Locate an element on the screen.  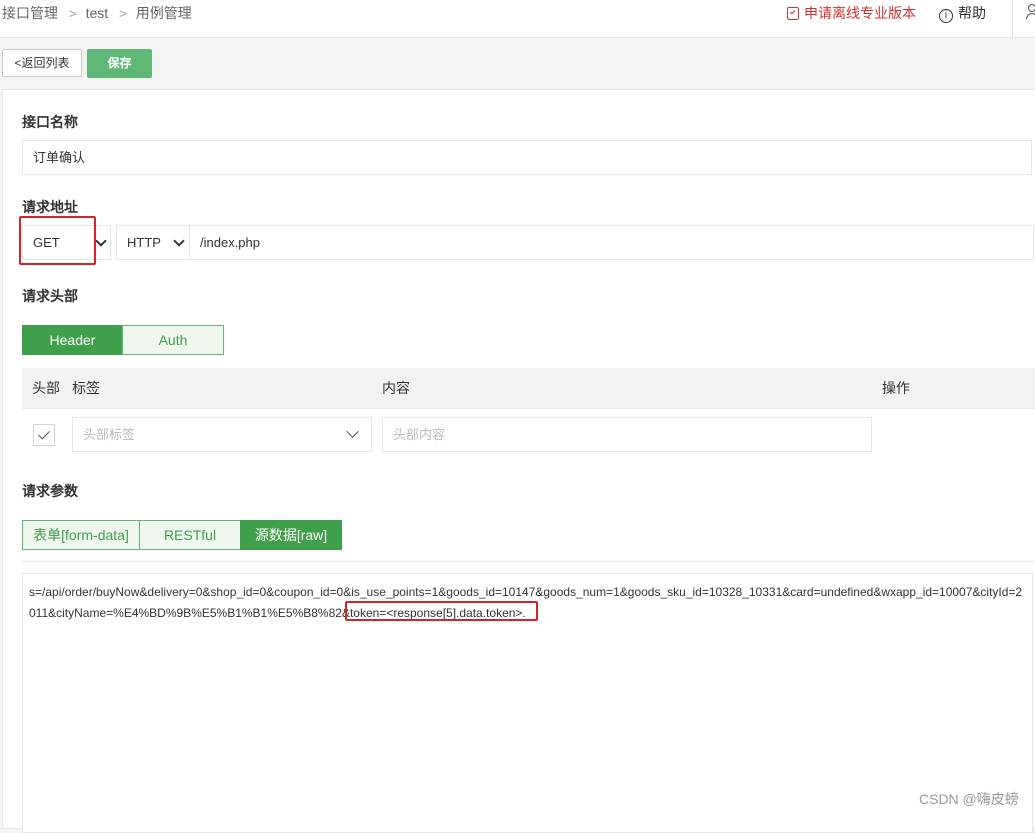
request-headers-label: 请求头部 is located at coordinates (50, 296).